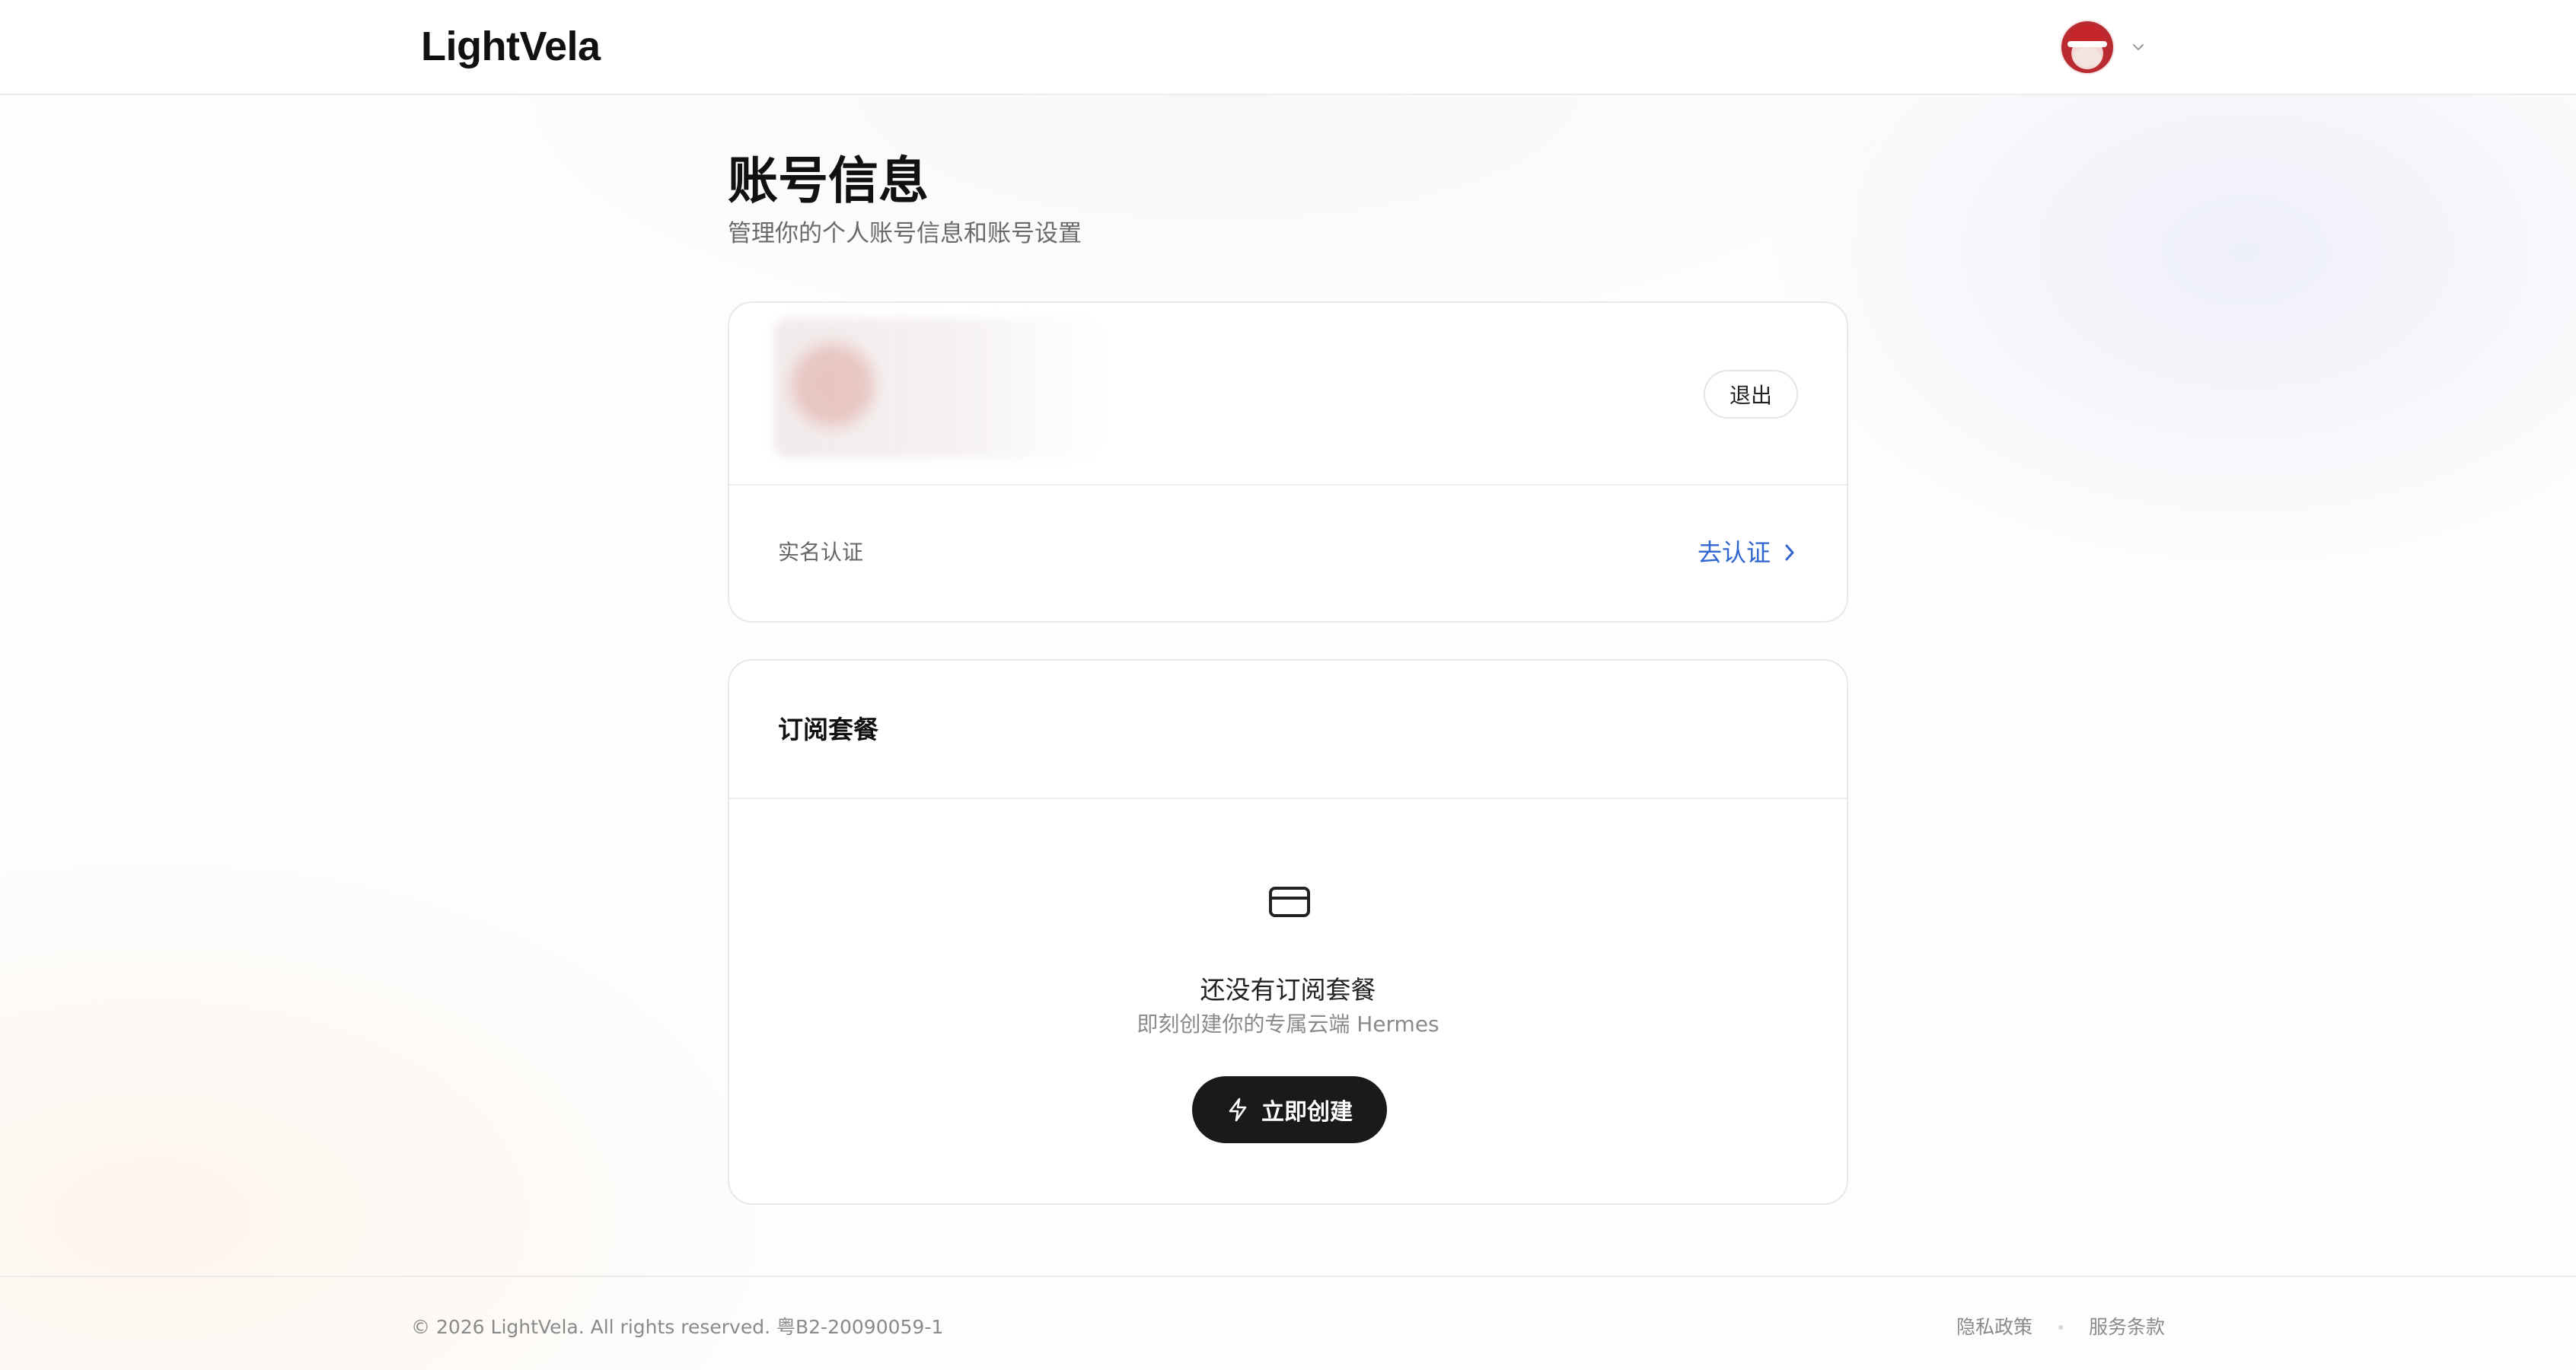  Describe the element at coordinates (2127, 1327) in the screenshot. I see `terms-of-service-link: 服务条款` at that location.